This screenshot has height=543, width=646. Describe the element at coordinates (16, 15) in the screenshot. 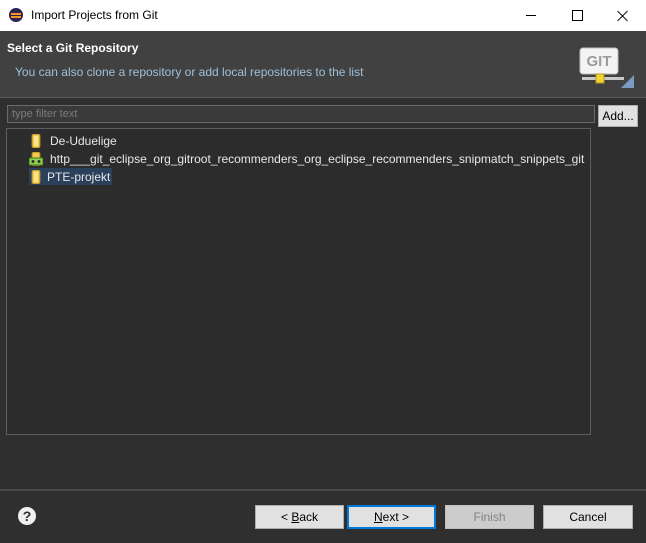

I see `eclipse-icon` at that location.